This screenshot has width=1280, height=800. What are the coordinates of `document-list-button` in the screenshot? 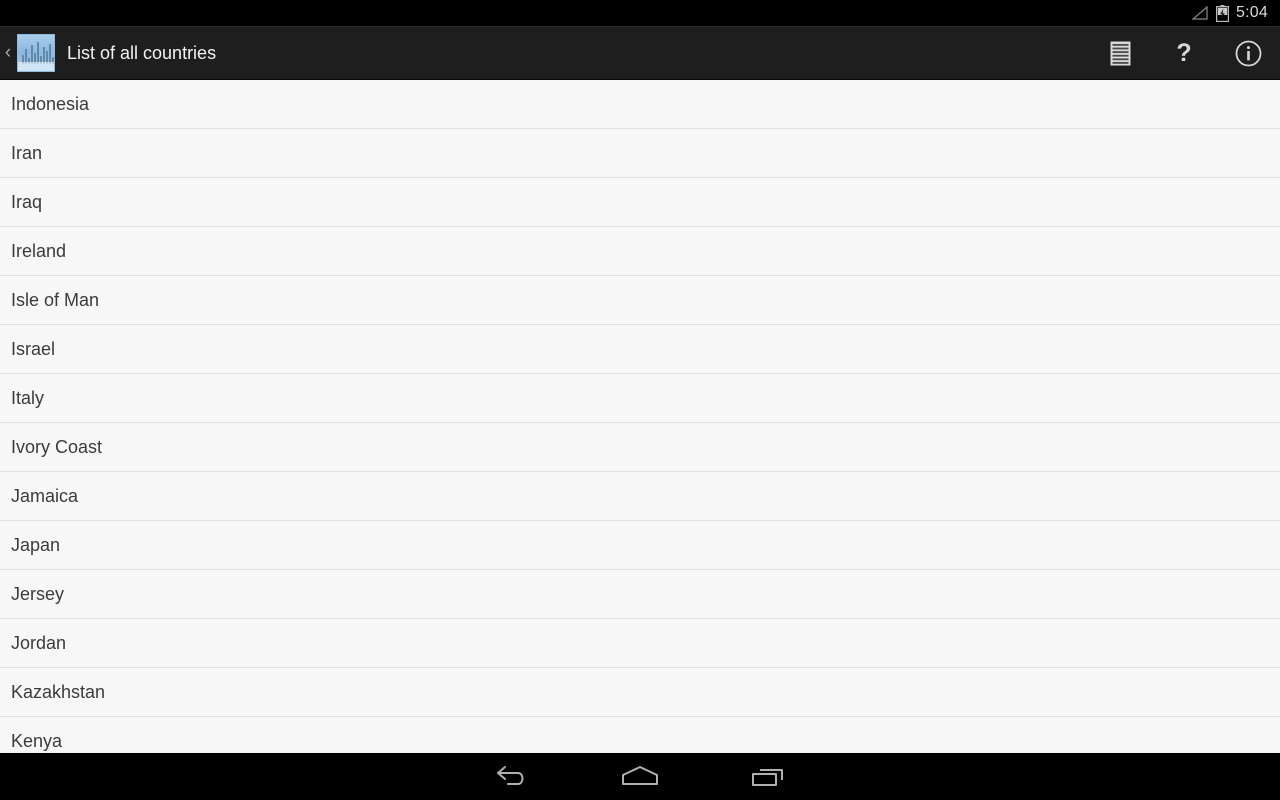 It's located at (1120, 53).